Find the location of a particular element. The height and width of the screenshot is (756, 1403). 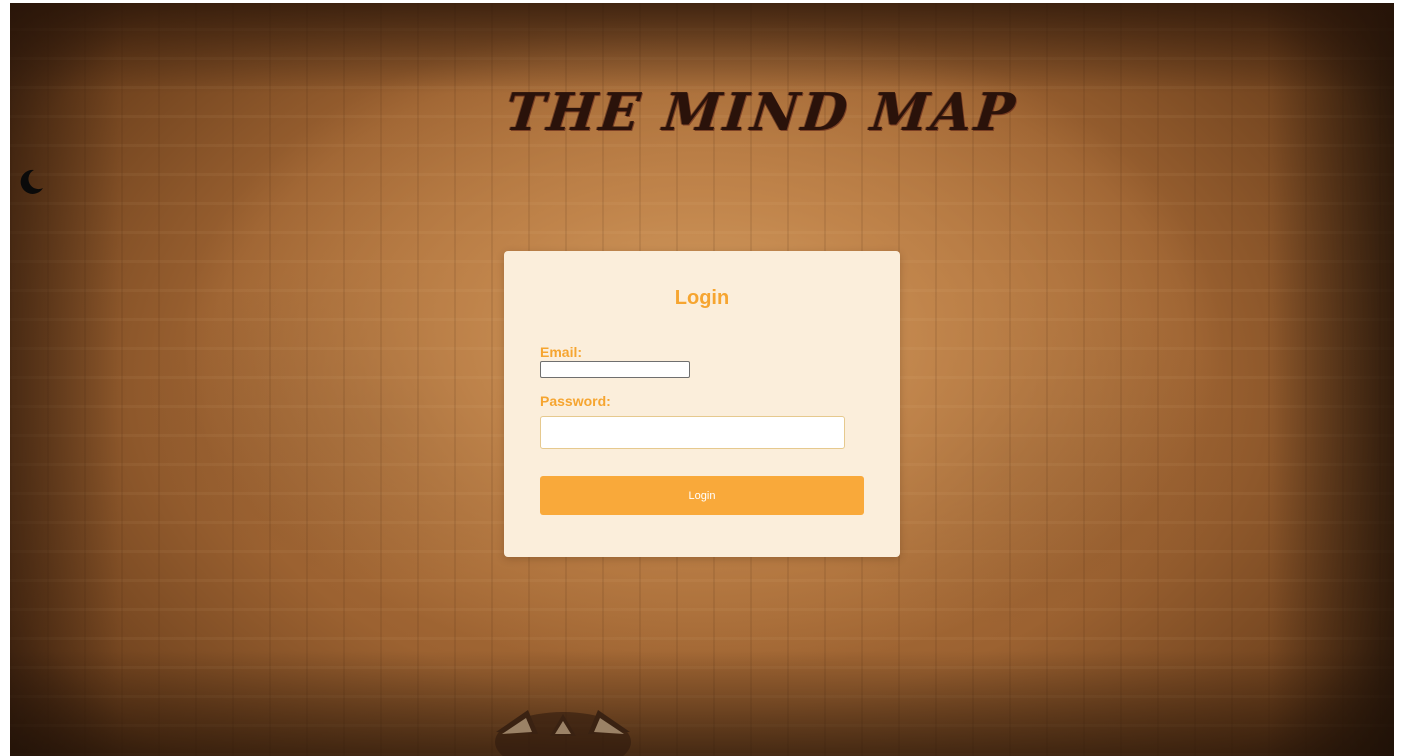

login-heading: Login is located at coordinates (702, 298).